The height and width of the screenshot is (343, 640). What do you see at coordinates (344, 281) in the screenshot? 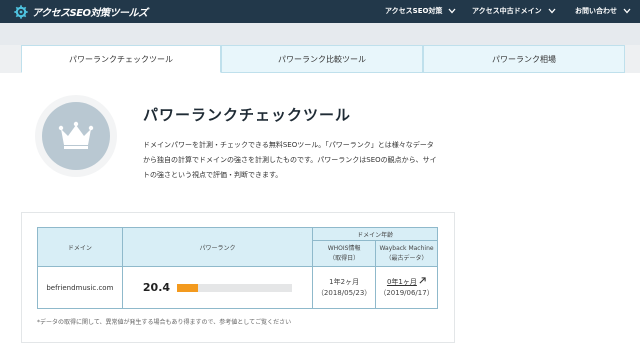
I see `whois-age: 1年2ヶ月` at bounding box center [344, 281].